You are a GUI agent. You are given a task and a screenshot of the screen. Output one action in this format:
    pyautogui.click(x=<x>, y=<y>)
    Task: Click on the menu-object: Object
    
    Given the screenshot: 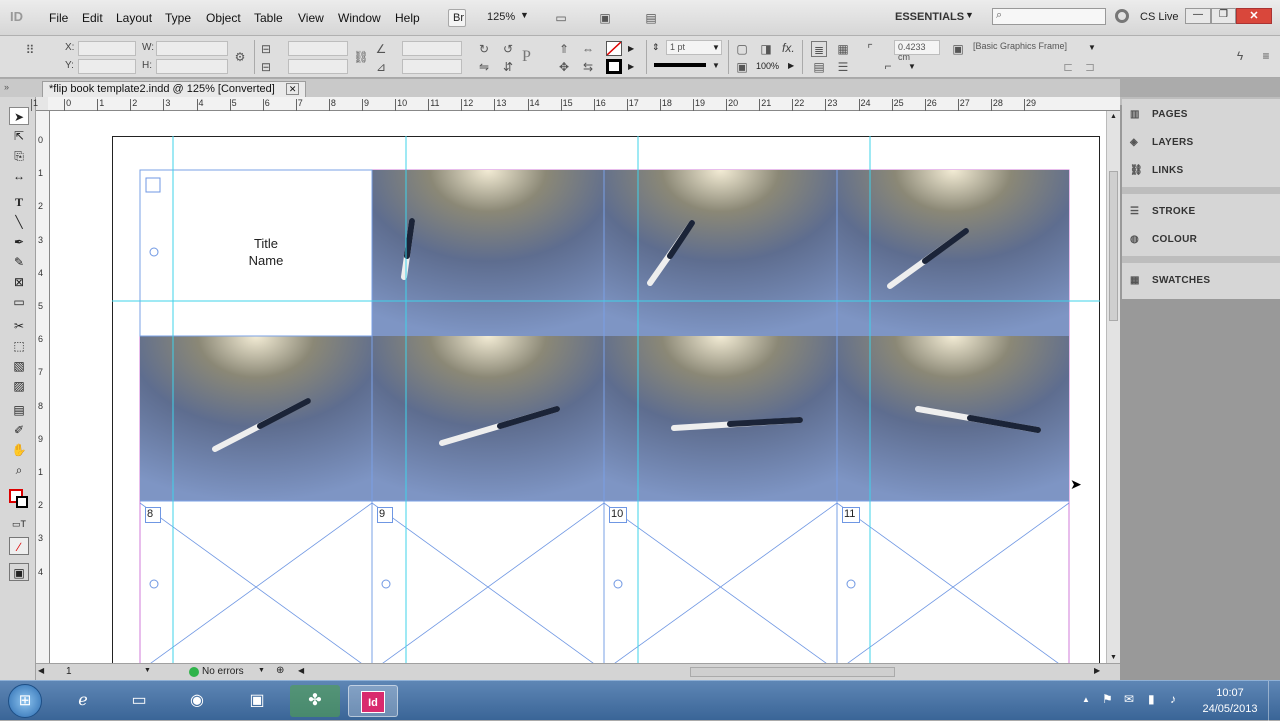 What is the action you would take?
    pyautogui.click(x=223, y=18)
    